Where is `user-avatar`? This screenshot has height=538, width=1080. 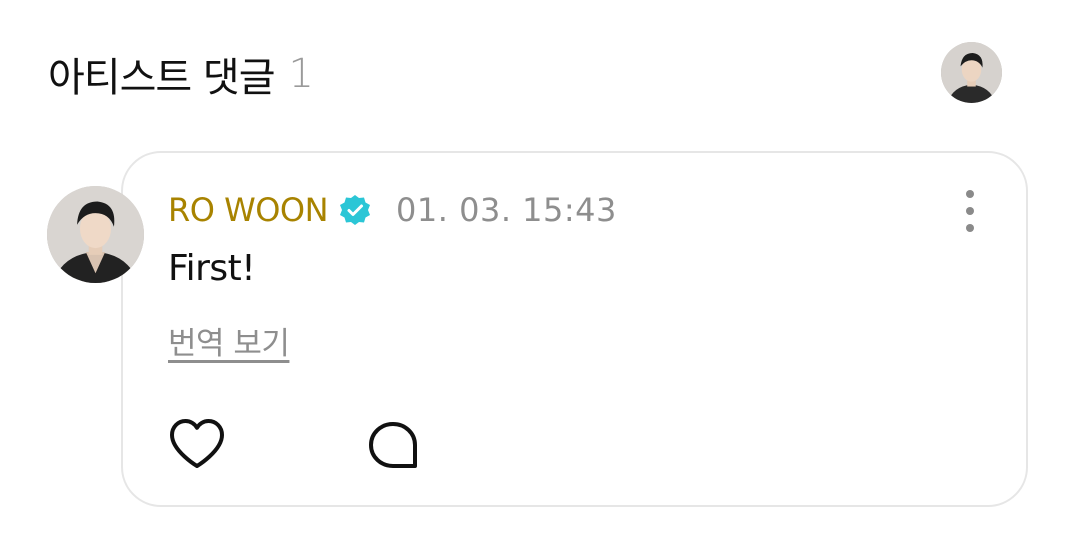 user-avatar is located at coordinates (971, 72).